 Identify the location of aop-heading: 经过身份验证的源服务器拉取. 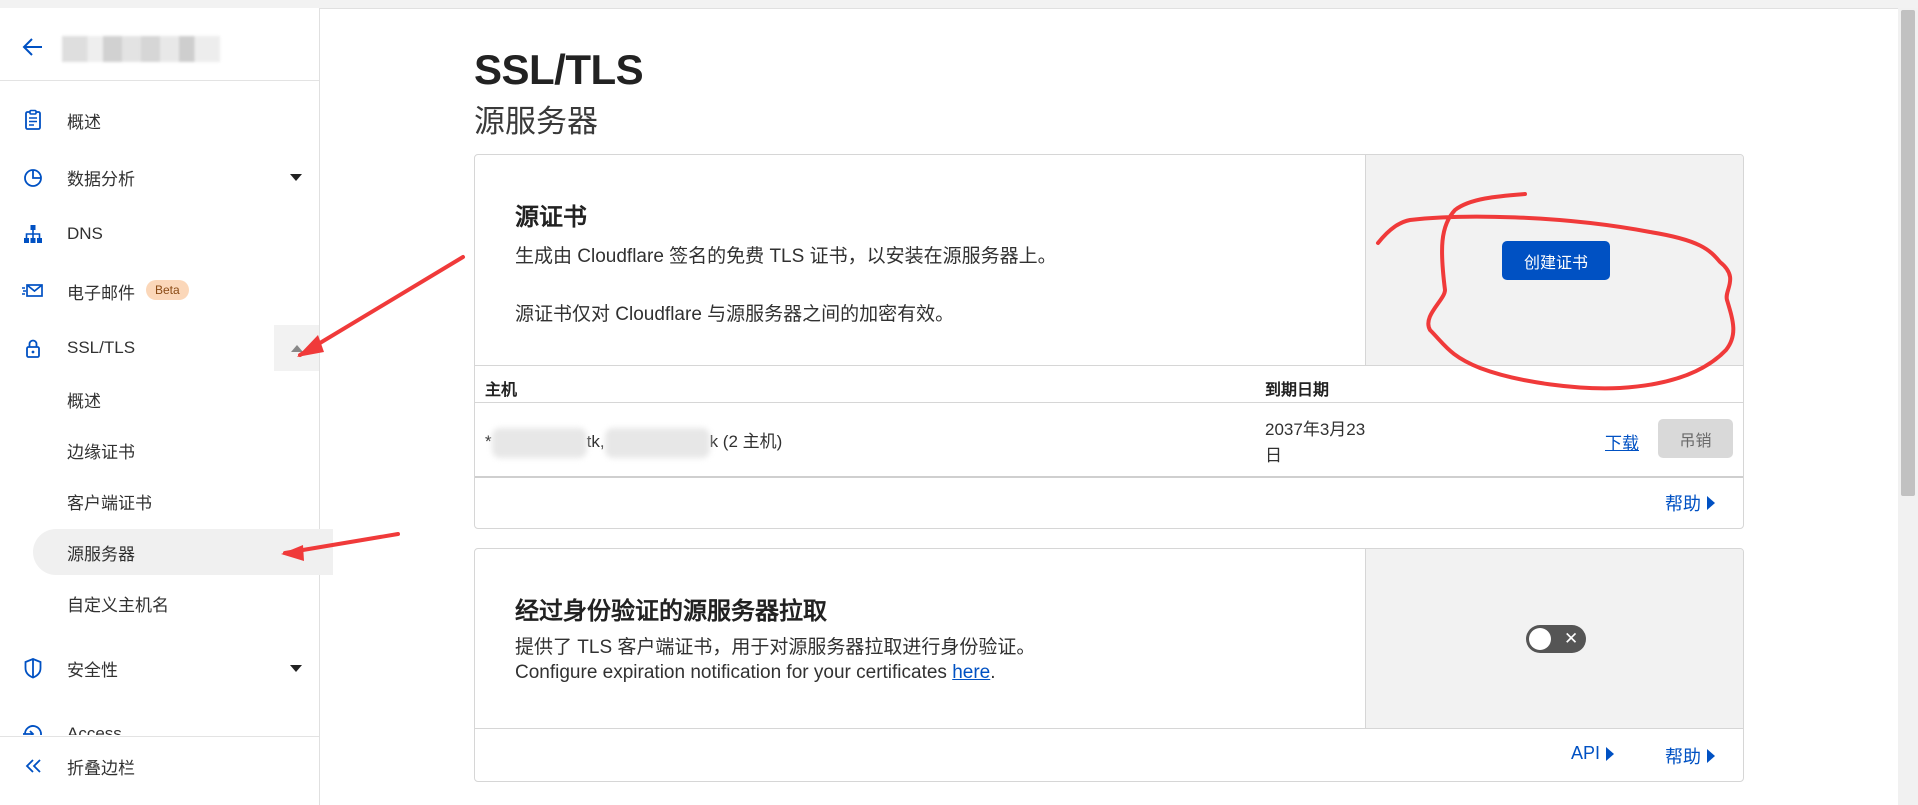
(671, 611).